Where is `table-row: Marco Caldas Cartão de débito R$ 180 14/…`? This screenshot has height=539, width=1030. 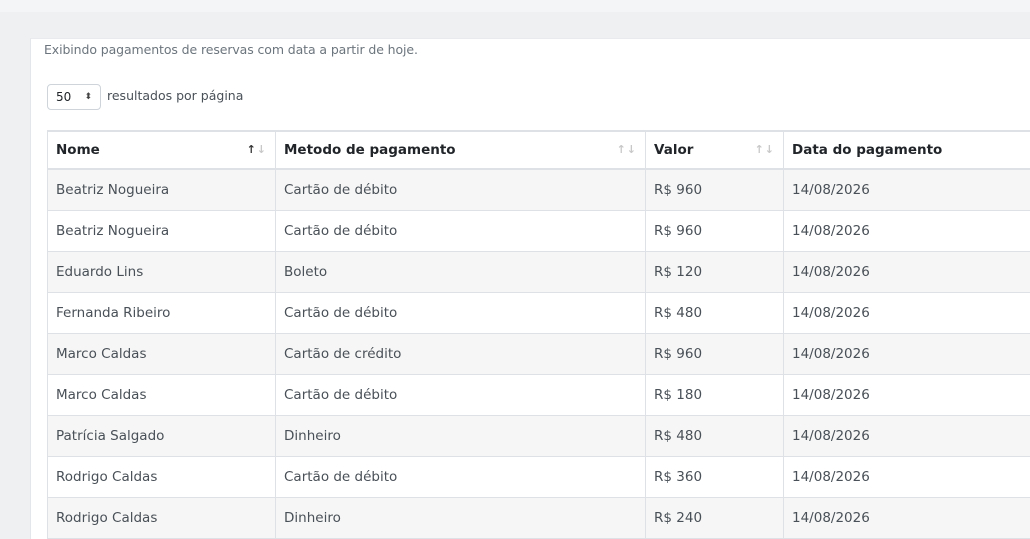 table-row: Marco Caldas Cartão de débito R$ 180 14/… is located at coordinates (539, 395).